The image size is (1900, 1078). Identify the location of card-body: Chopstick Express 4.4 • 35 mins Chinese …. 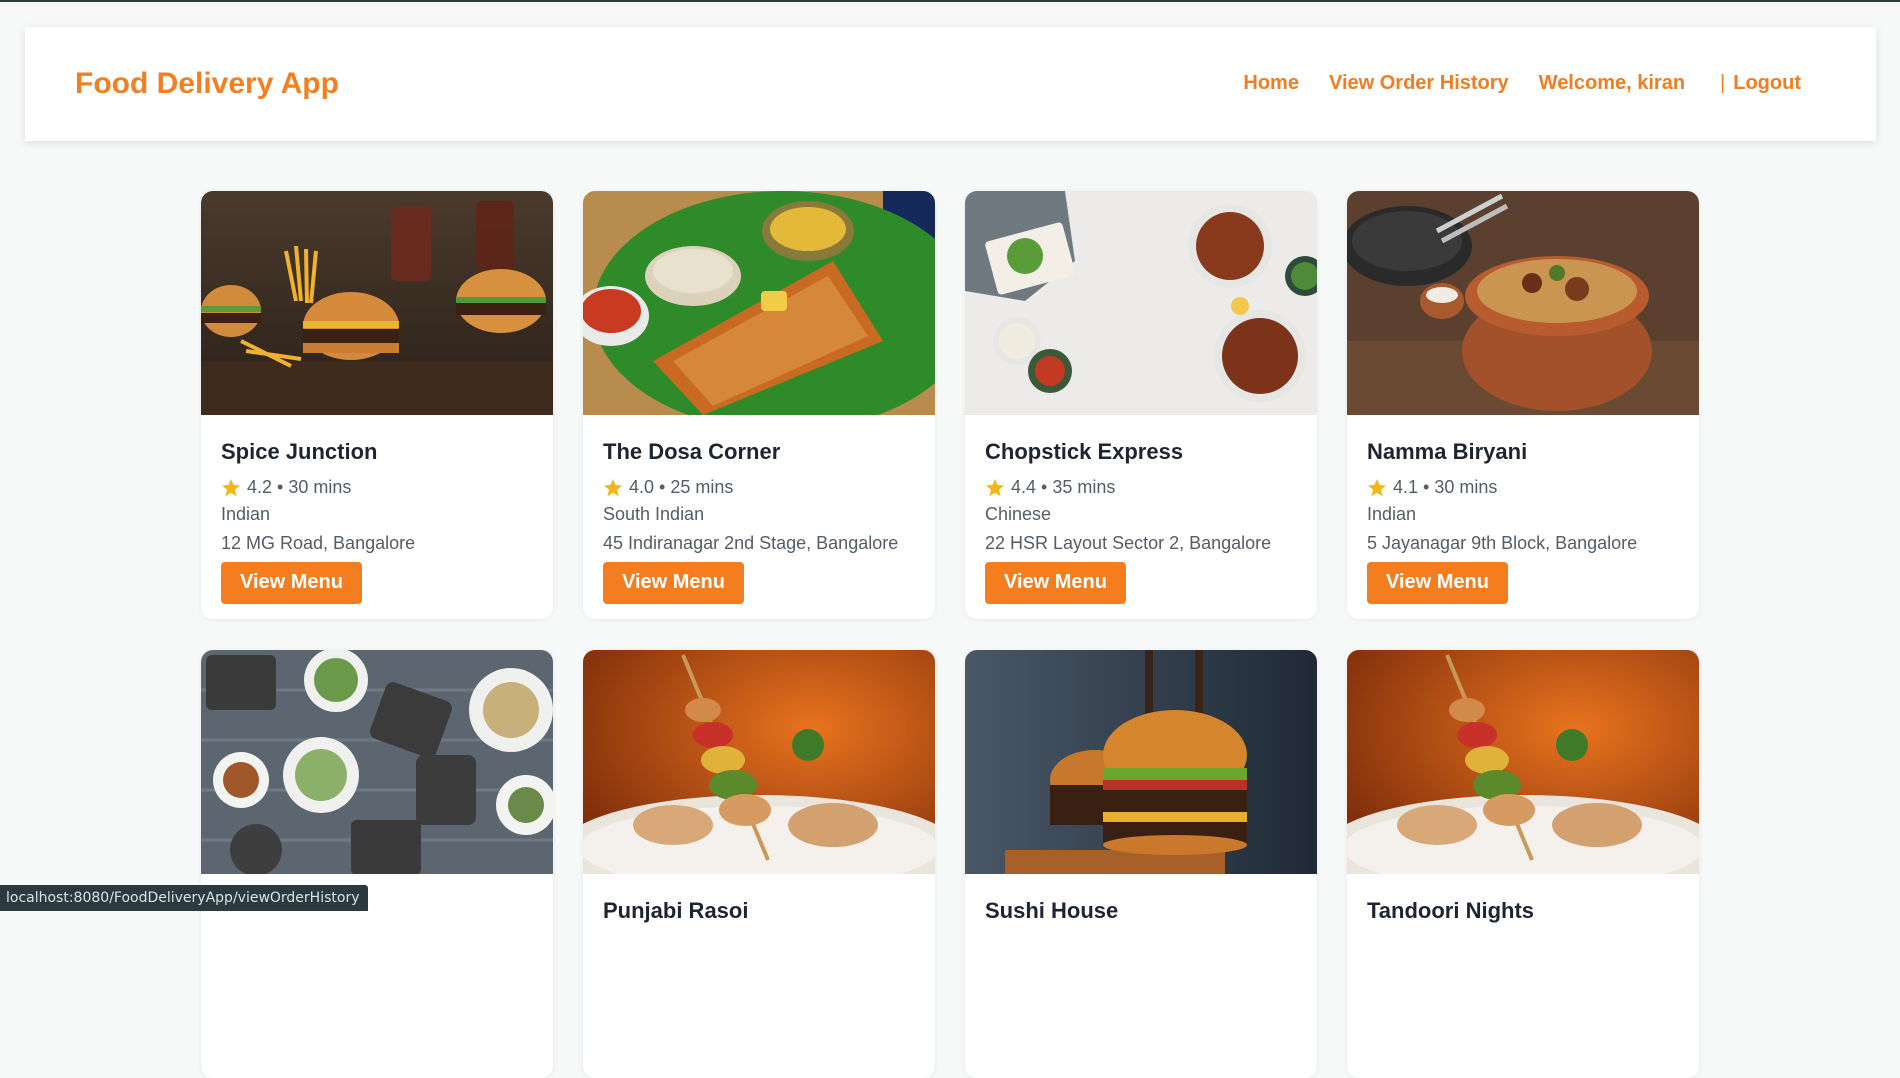
(1141, 509).